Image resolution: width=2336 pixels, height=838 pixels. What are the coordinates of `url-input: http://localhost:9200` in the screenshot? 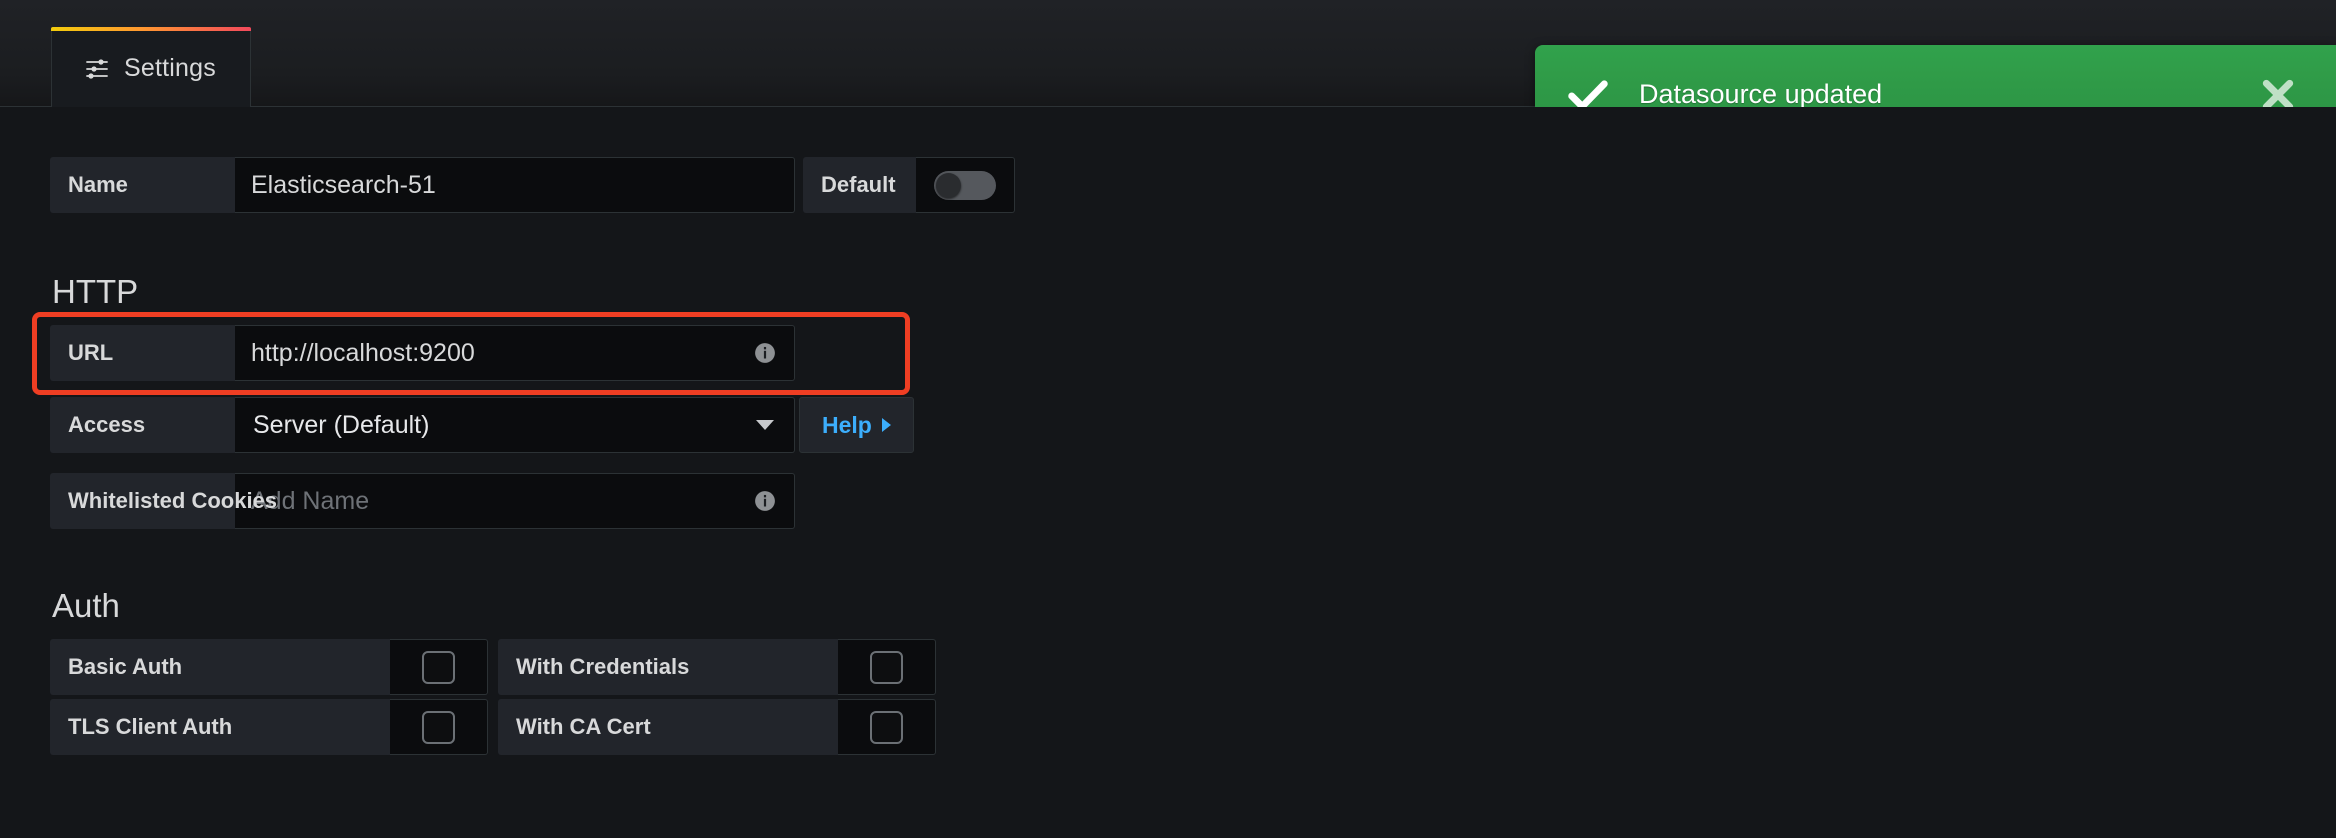 It's located at (515, 353).